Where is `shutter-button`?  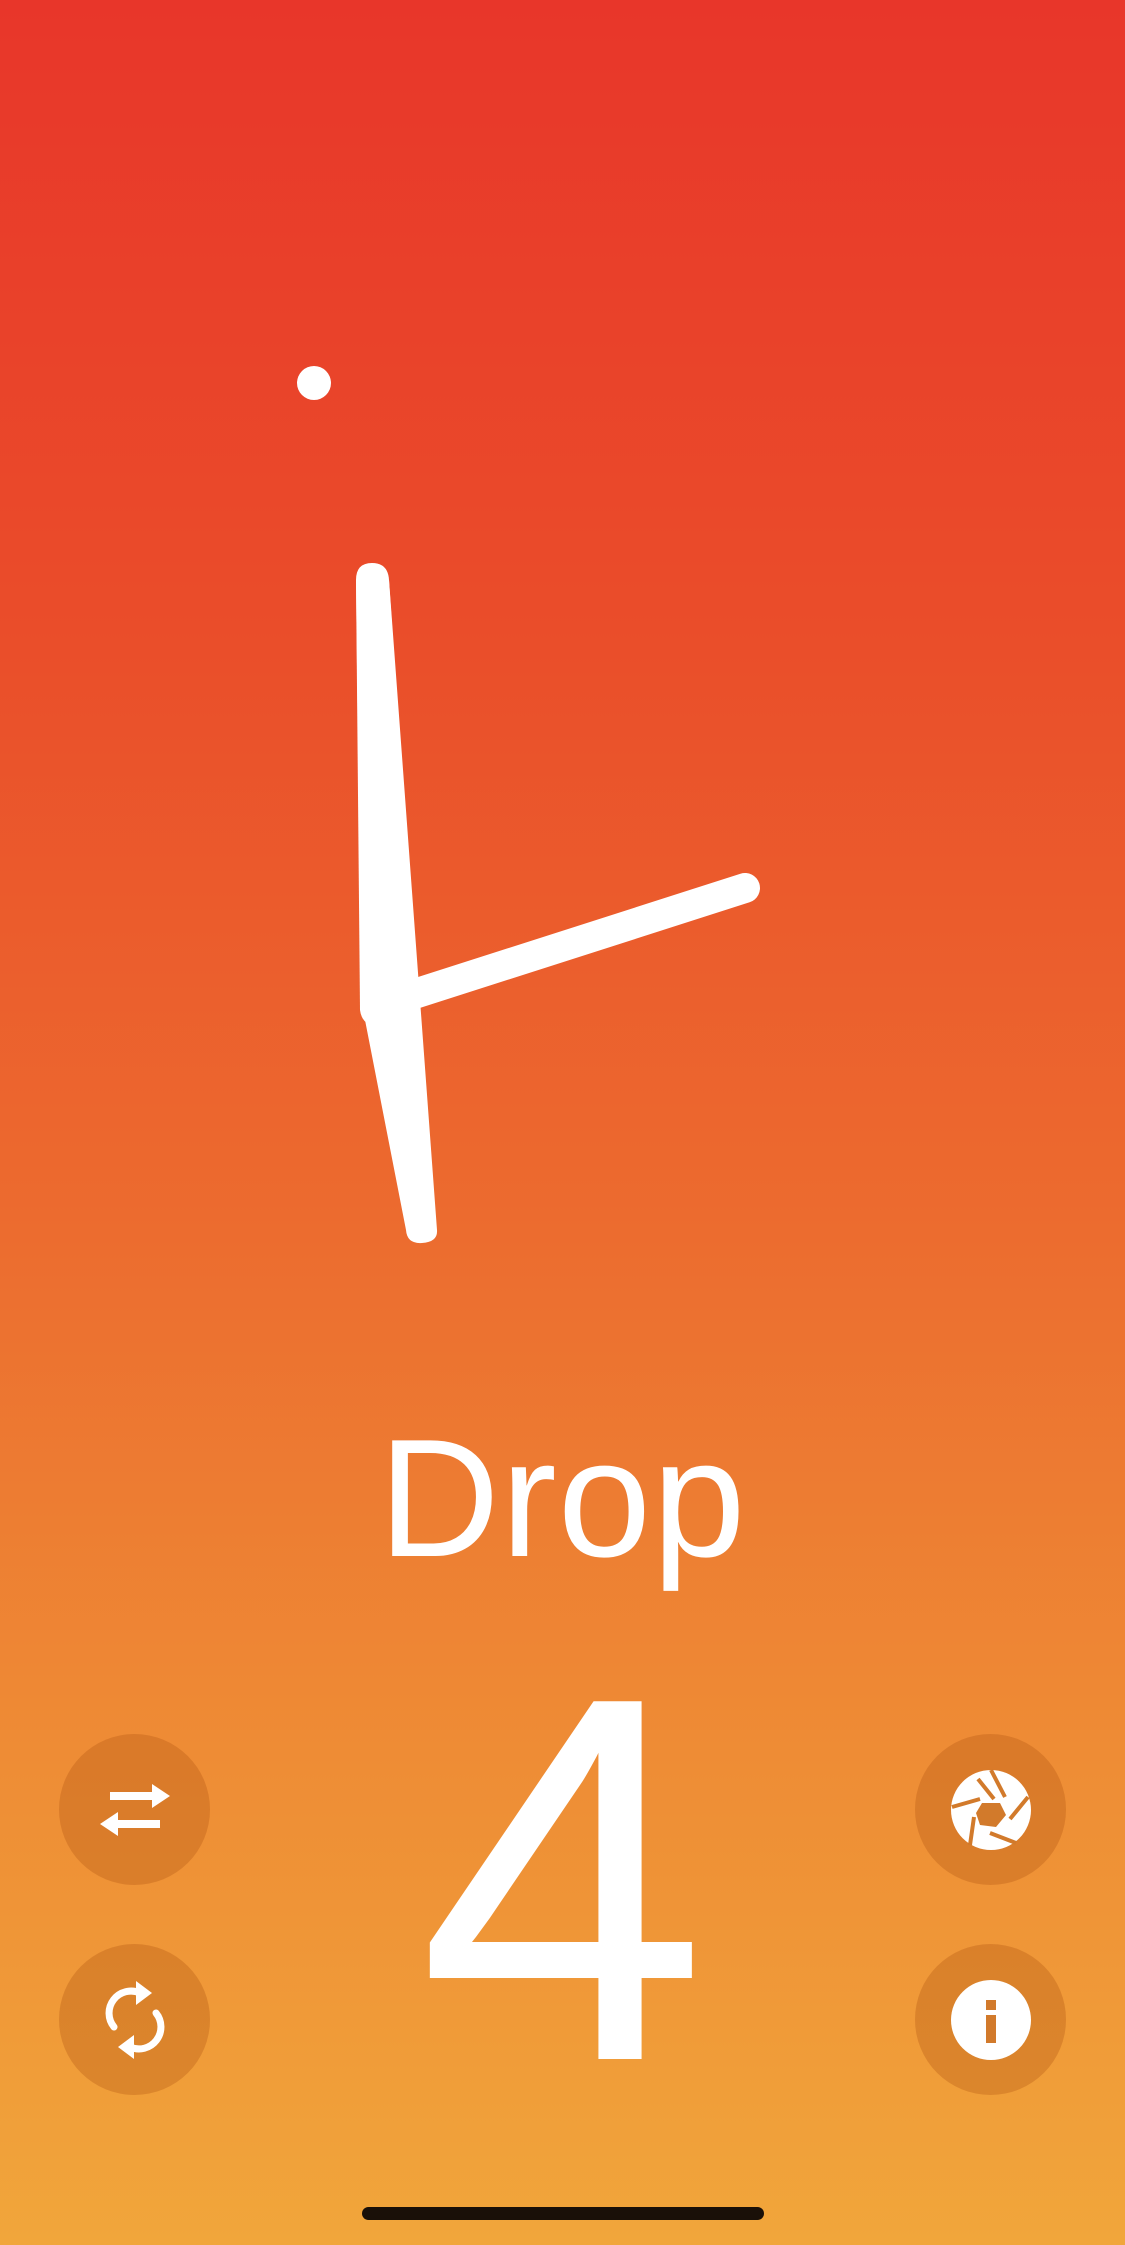 shutter-button is located at coordinates (990, 1809).